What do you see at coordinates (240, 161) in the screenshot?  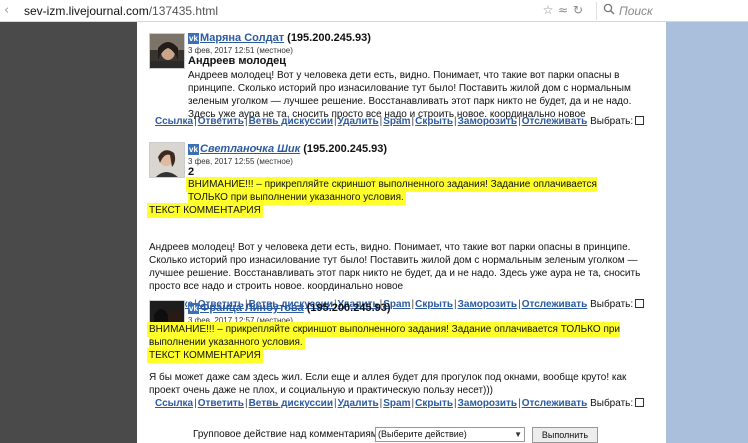 I see `comment-date: 3 фев, 2017 12:55 (местное)` at bounding box center [240, 161].